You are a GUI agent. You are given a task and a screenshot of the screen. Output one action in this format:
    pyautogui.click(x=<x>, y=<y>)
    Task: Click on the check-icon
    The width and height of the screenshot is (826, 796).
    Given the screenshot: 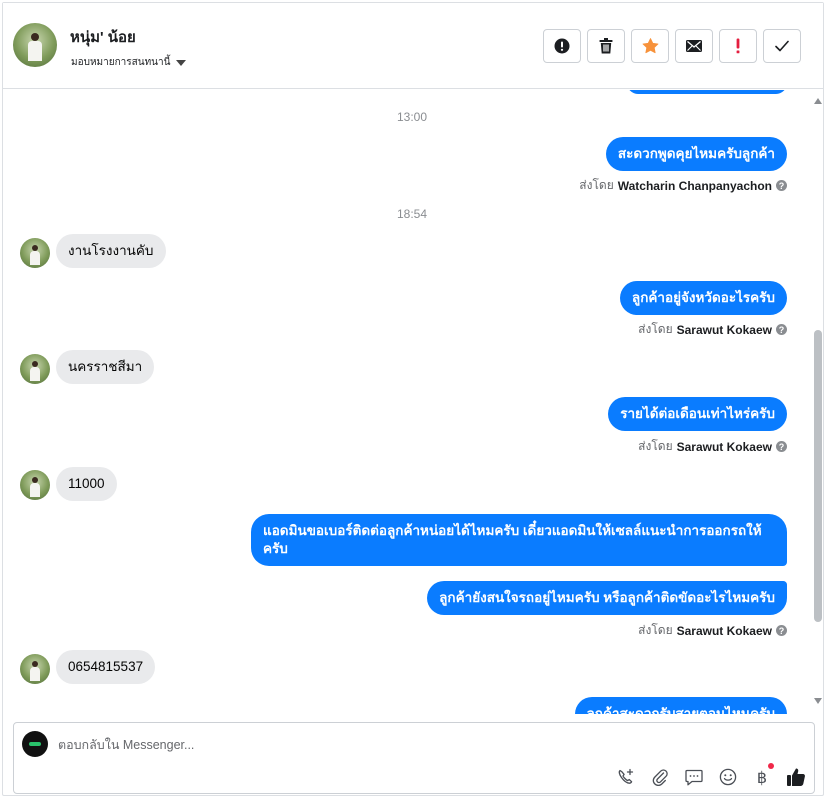 What is the action you would take?
    pyautogui.click(x=782, y=46)
    